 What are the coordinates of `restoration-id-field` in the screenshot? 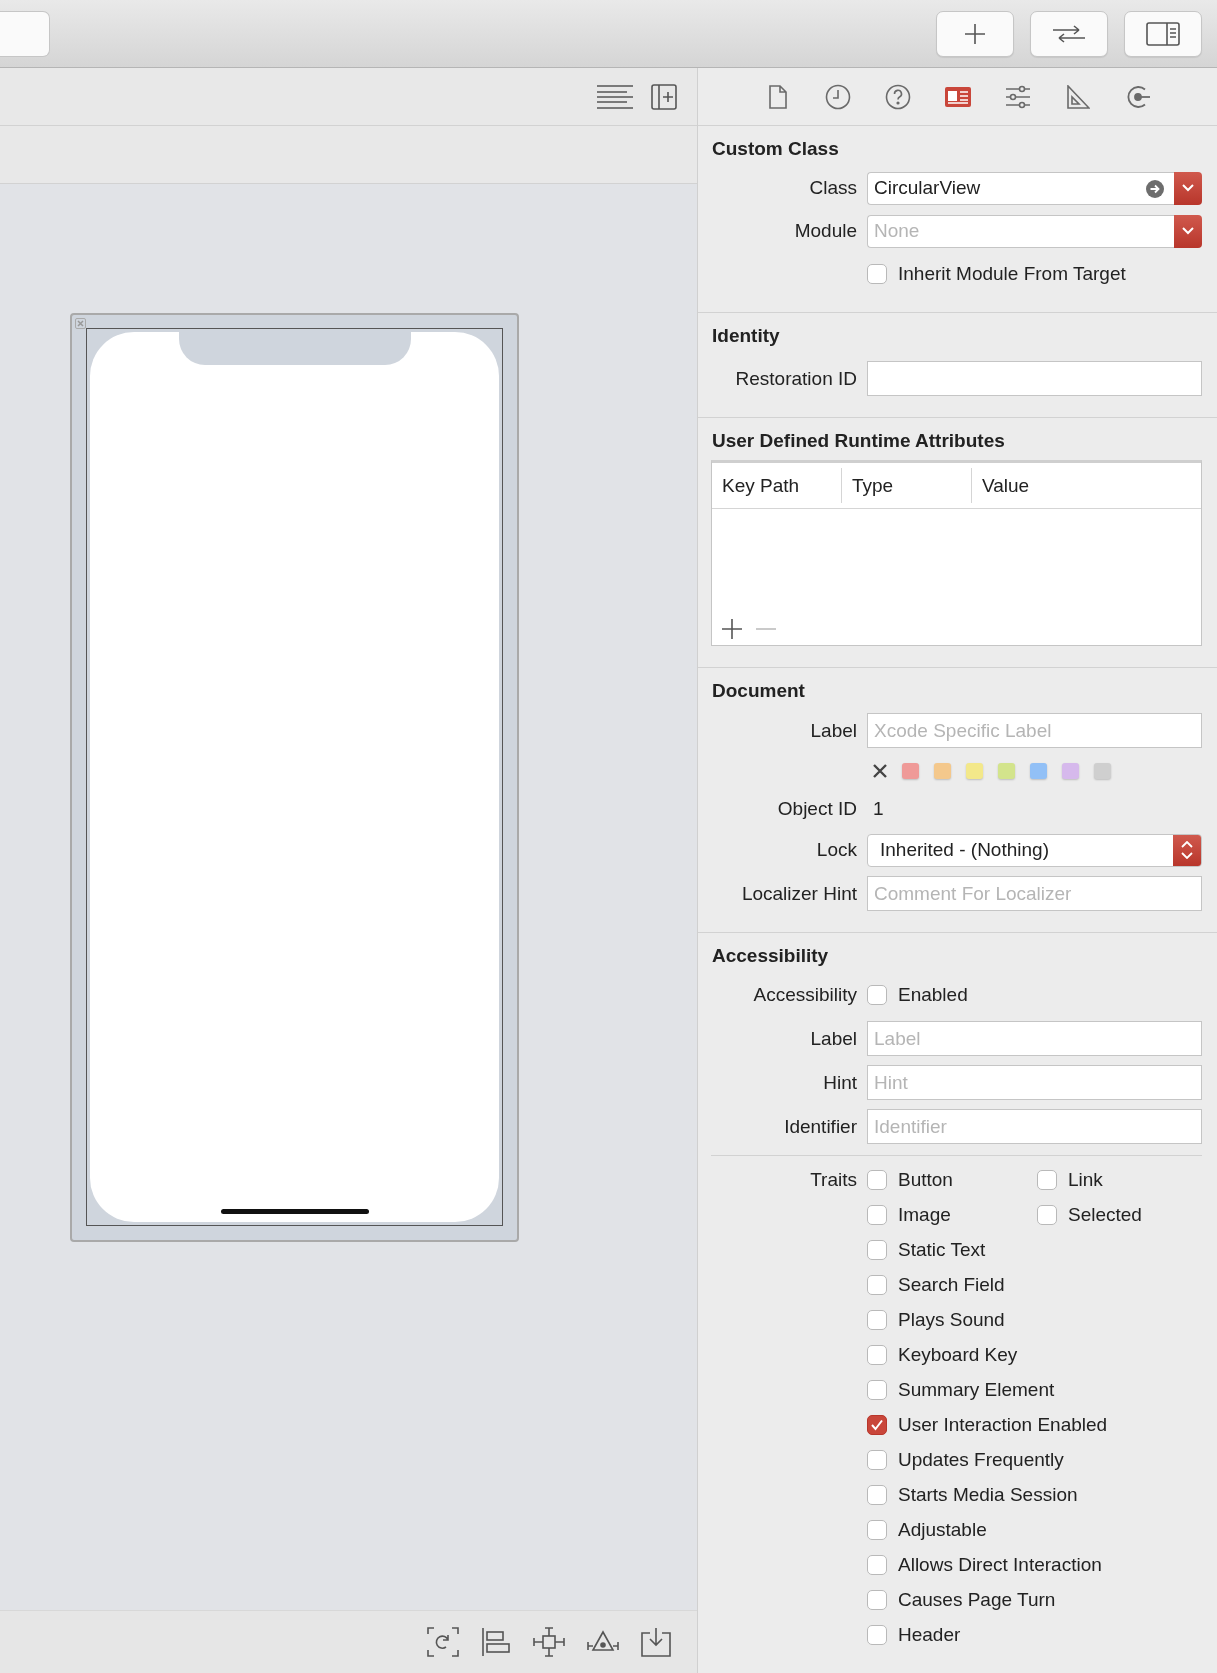 It's located at (1034, 378).